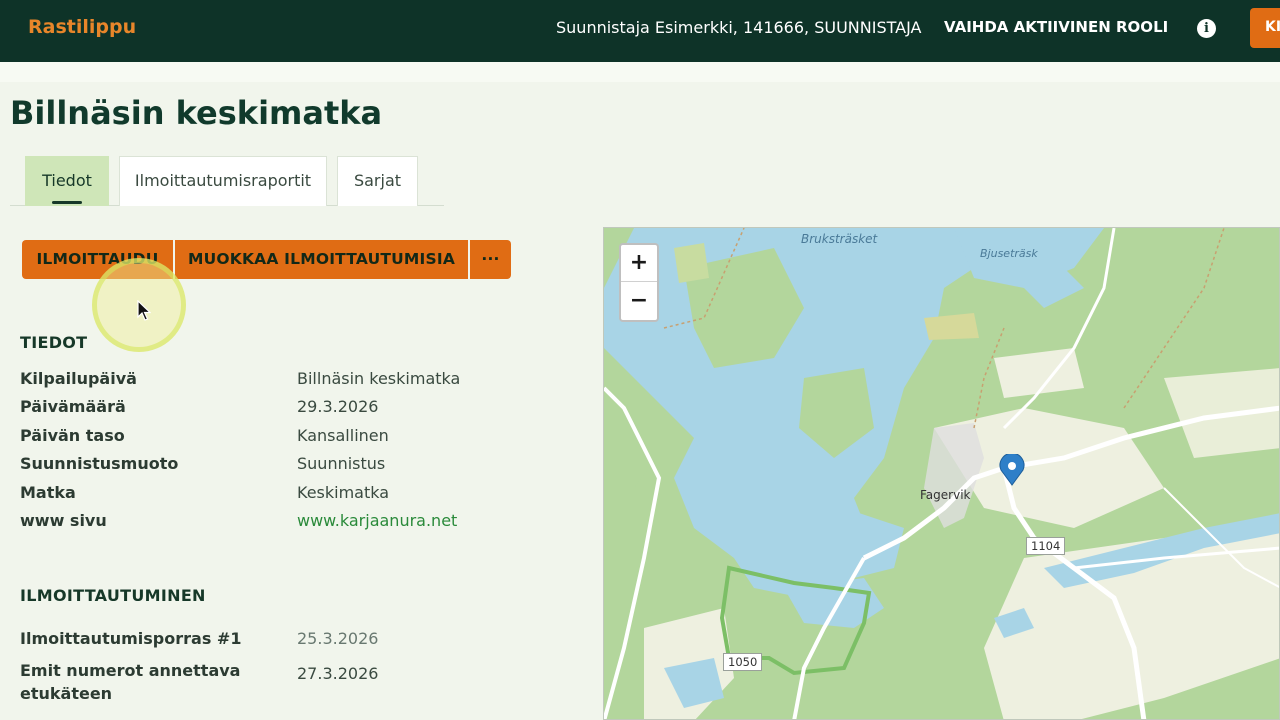 Image resolution: width=1280 pixels, height=720 pixels. What do you see at coordinates (743, 662) in the screenshot?
I see `road-number-1050: 1050` at bounding box center [743, 662].